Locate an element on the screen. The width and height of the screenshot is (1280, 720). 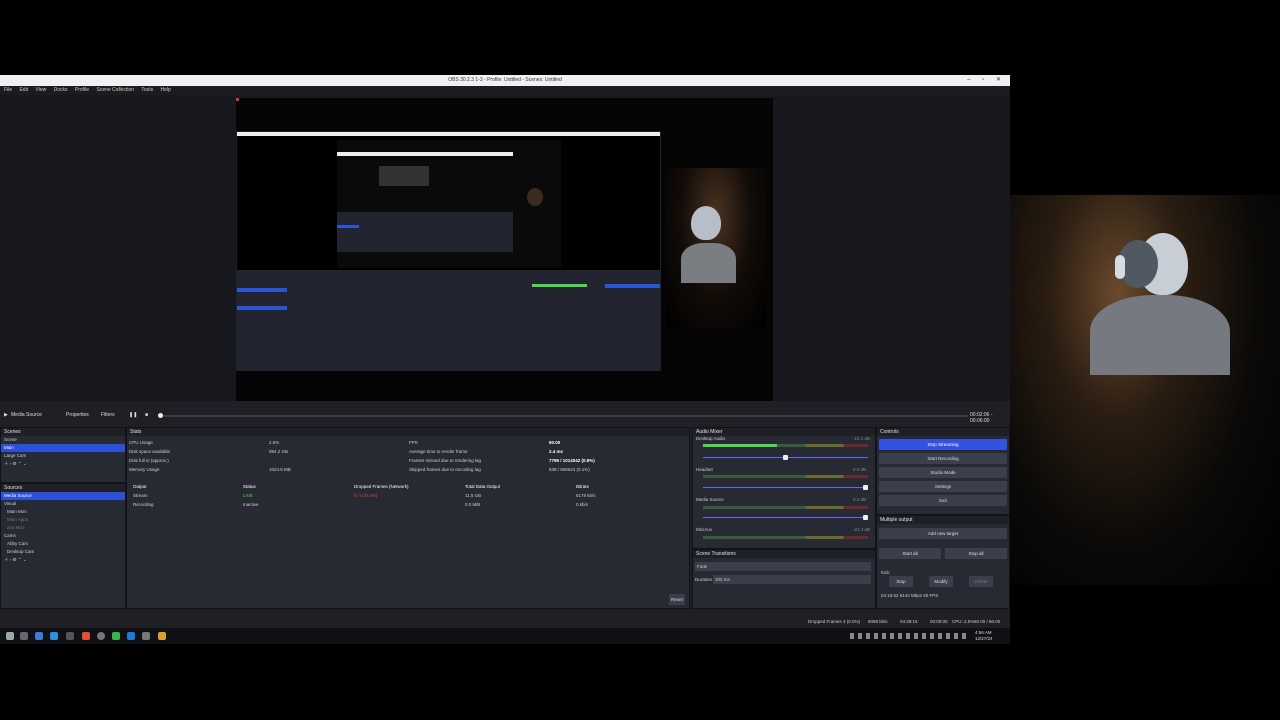
sources-header: Sources is located at coordinates (63, 488).